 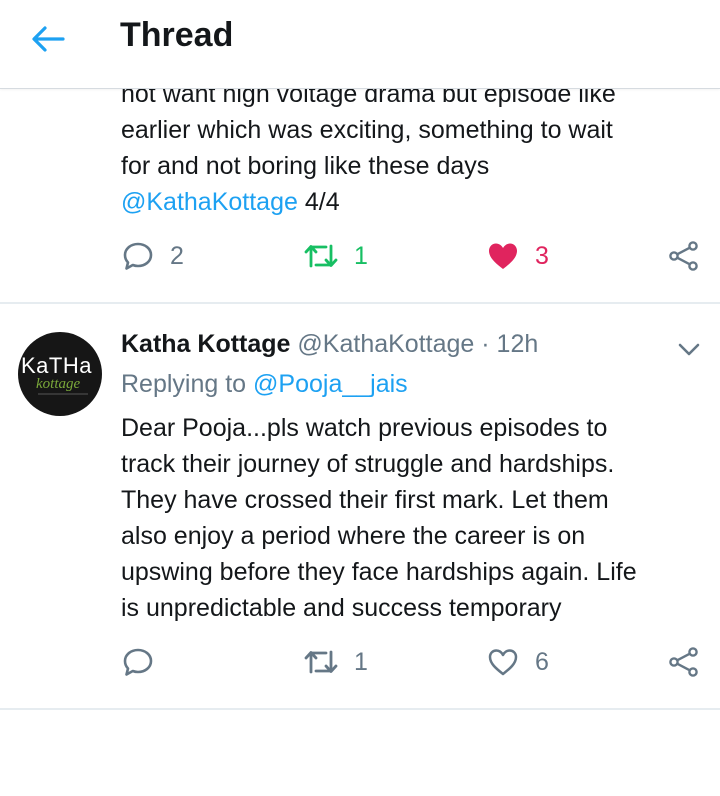 What do you see at coordinates (411, 202) in the screenshot?
I see `tweet-text-line: @KathaKottage 4/4` at bounding box center [411, 202].